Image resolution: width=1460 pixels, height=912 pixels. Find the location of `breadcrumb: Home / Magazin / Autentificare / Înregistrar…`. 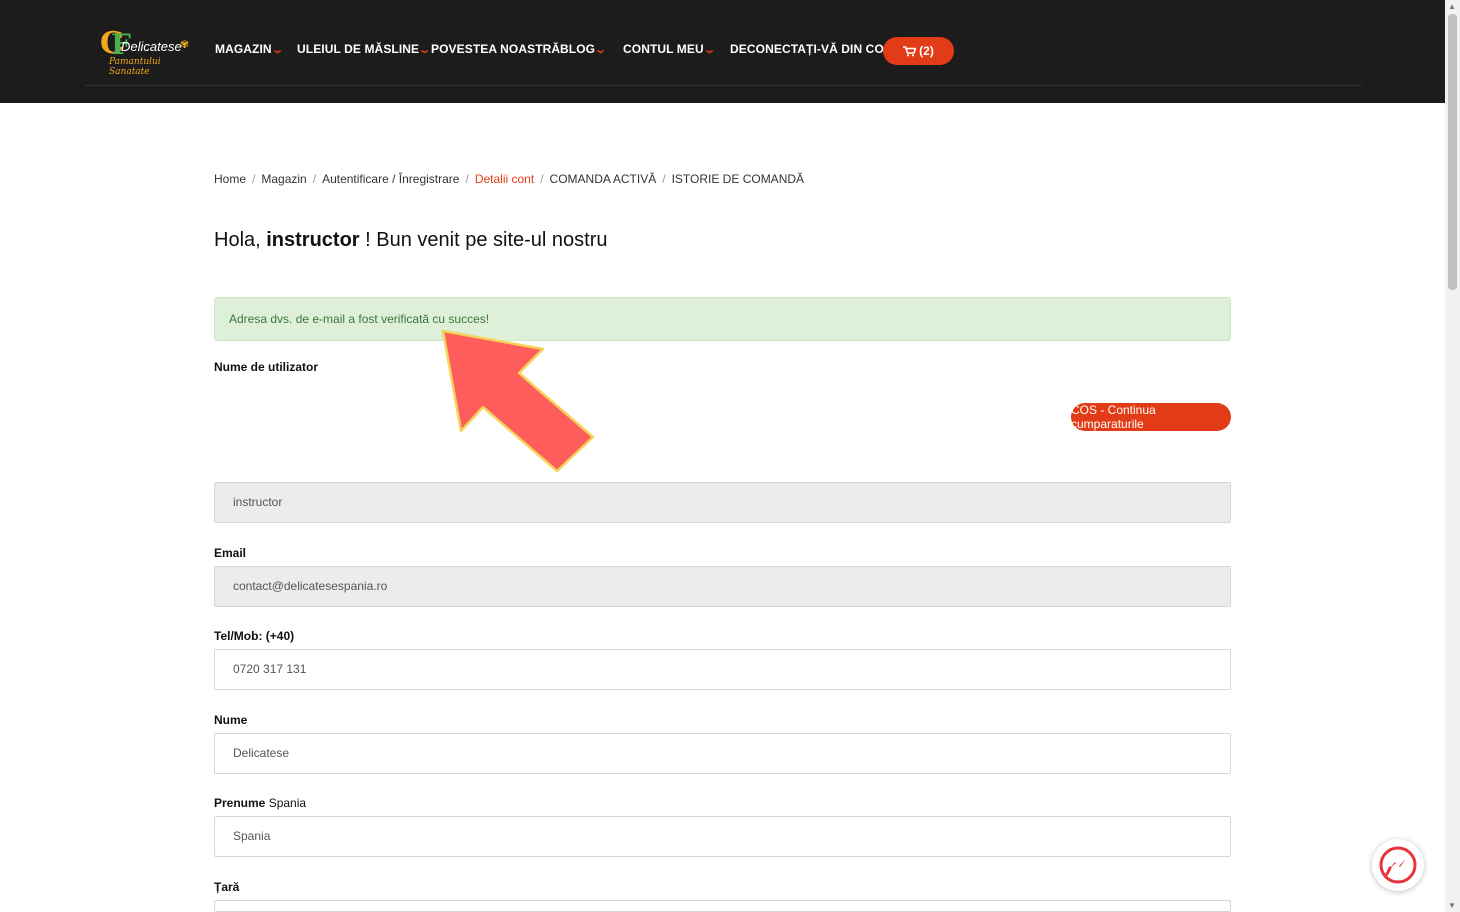

breadcrumb: Home / Magazin / Autentificare / Înregistrar… is located at coordinates (509, 179).